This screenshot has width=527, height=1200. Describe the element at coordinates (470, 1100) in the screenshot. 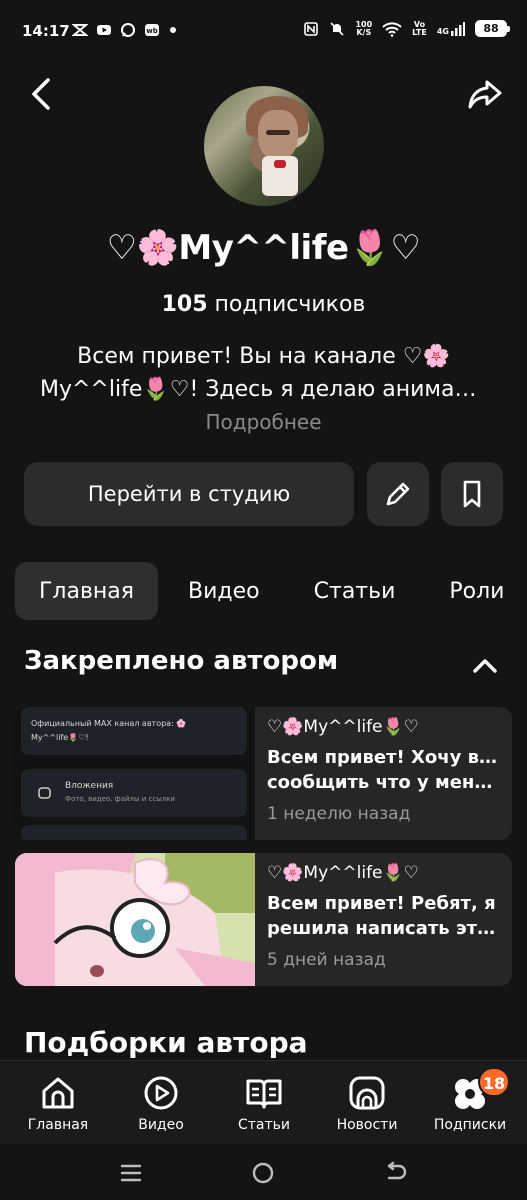

I see `nav-subscriptions: 18 Подписки` at that location.